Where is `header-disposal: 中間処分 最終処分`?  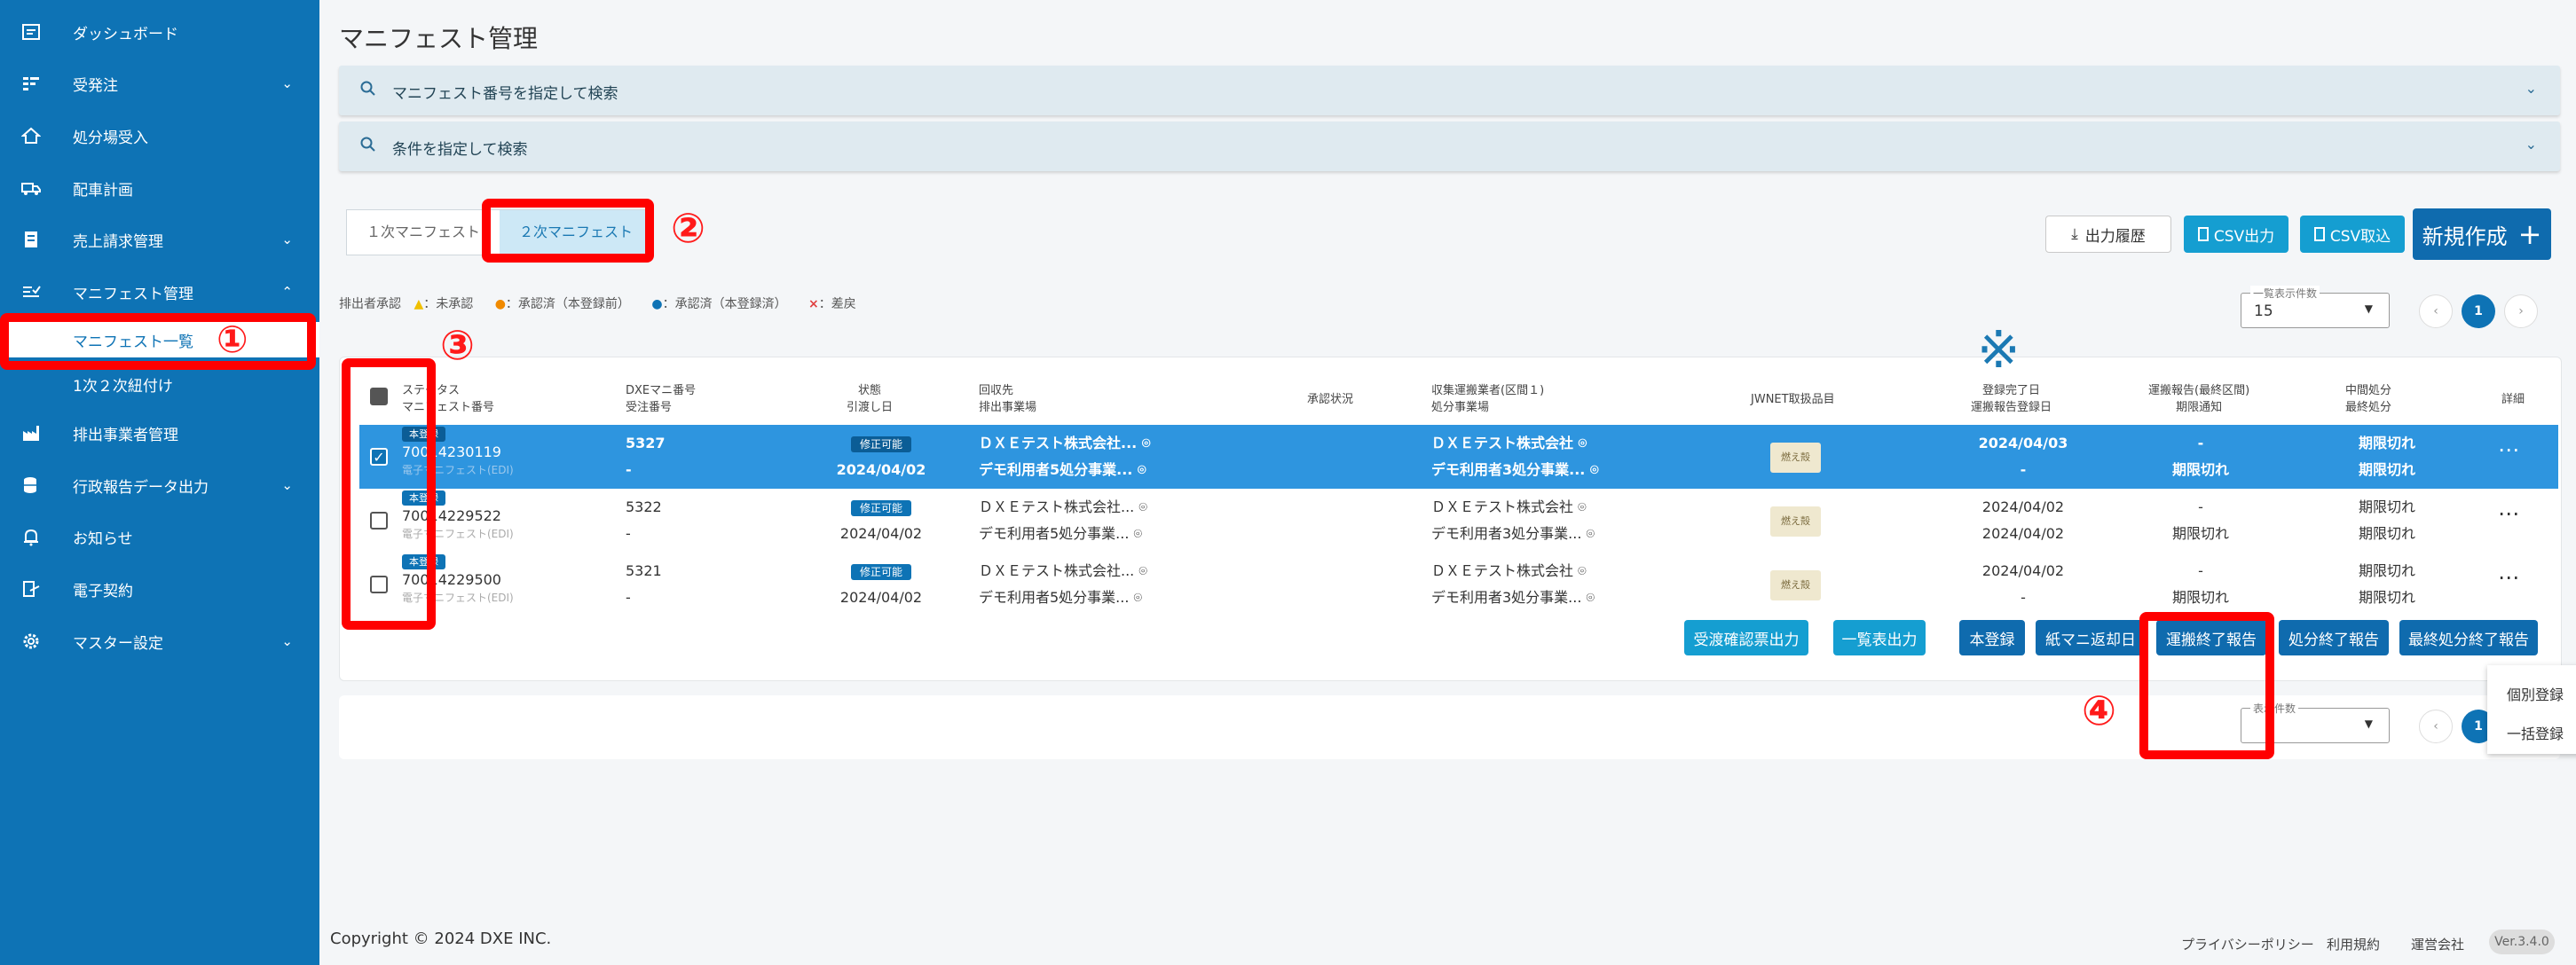
header-disposal: 中間処分 最終処分 is located at coordinates (2368, 399).